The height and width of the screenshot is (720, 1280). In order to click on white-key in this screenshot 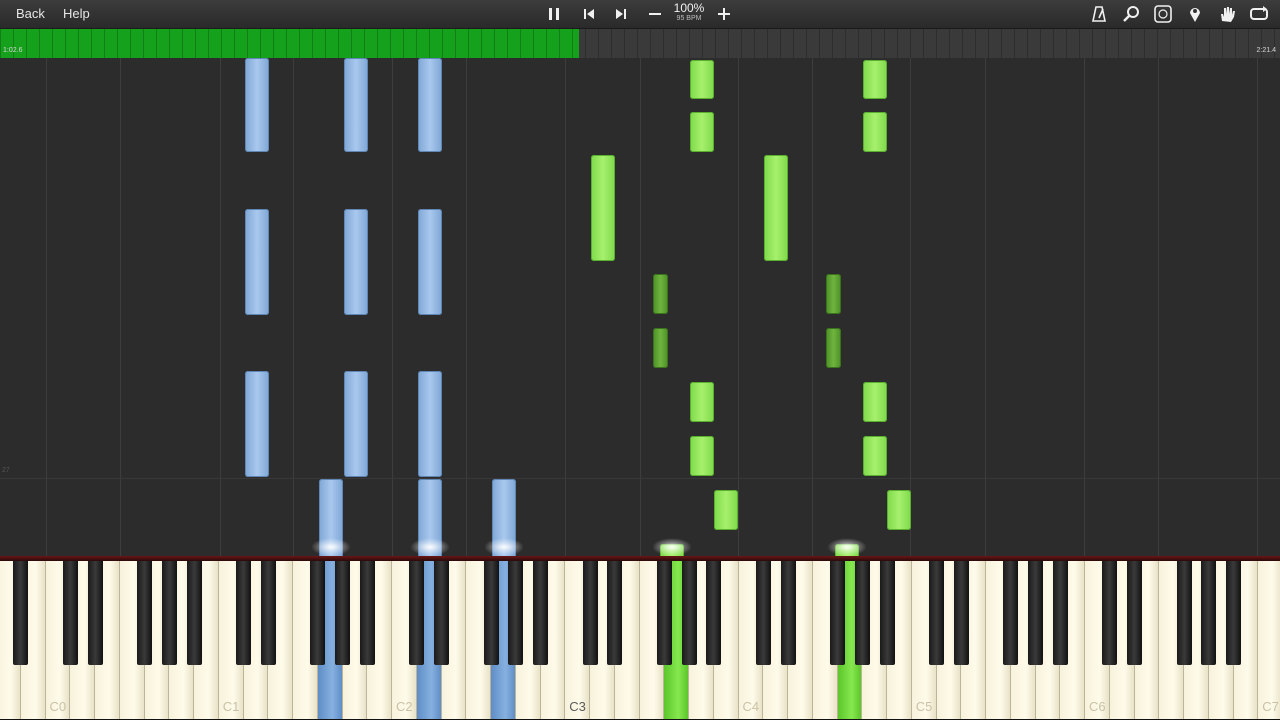, I will do `click(1269, 640)`.